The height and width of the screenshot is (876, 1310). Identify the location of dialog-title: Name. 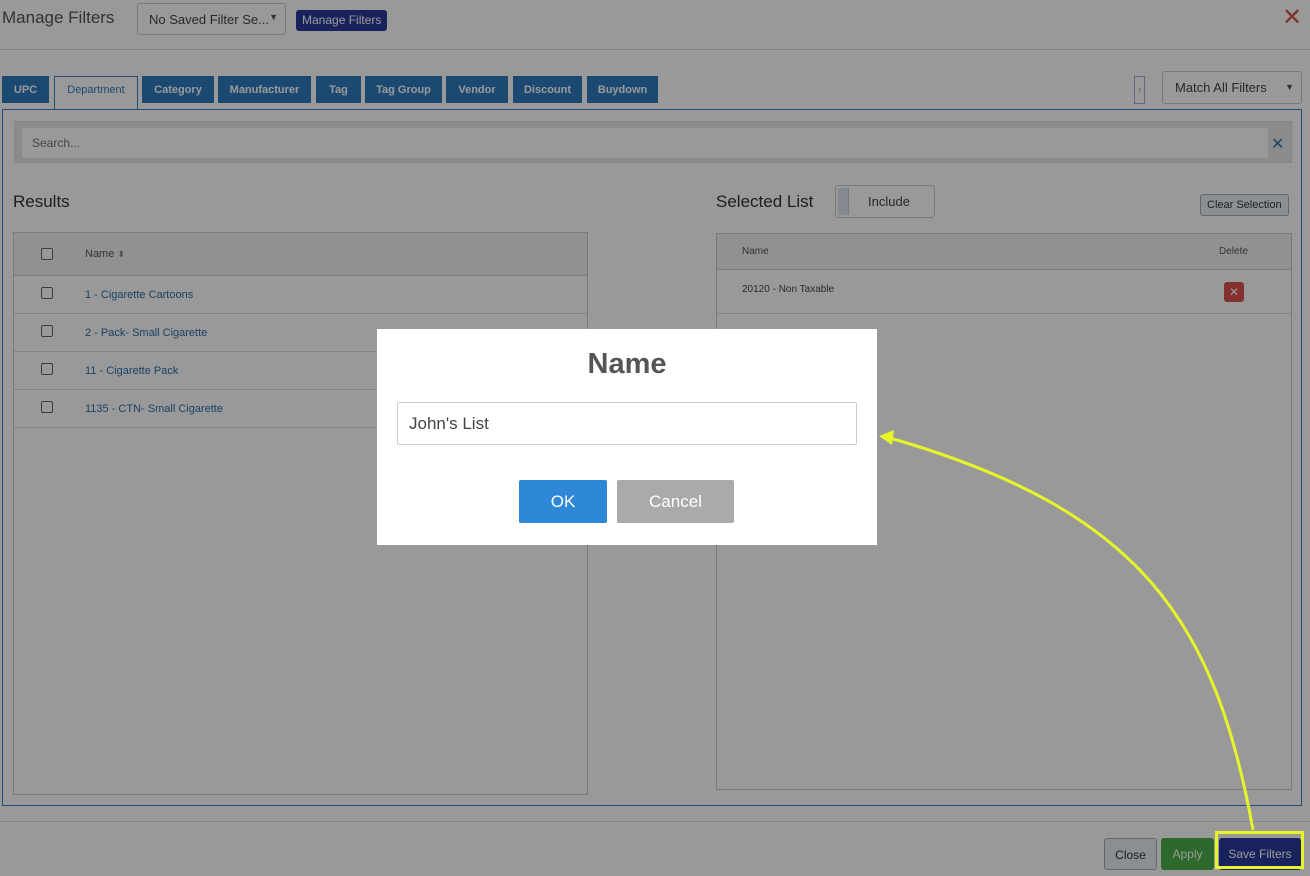
(627, 364).